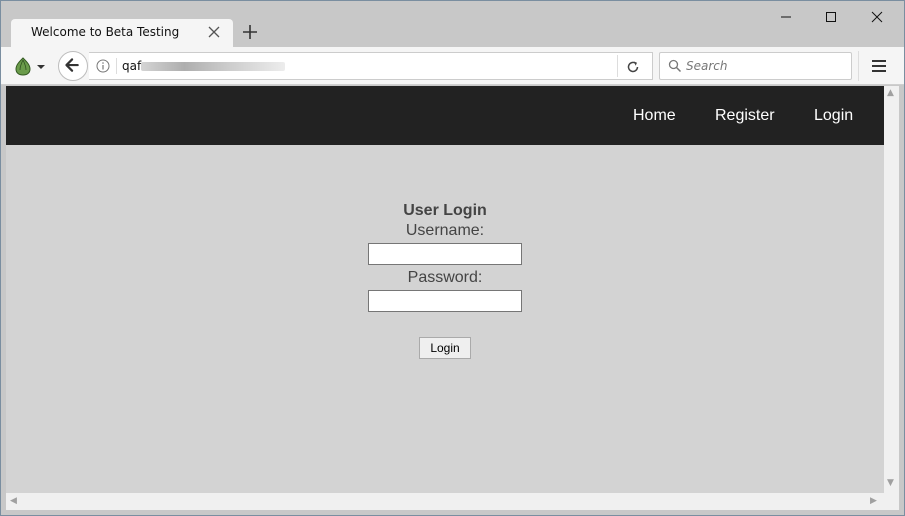  I want to click on search-icon, so click(675, 66).